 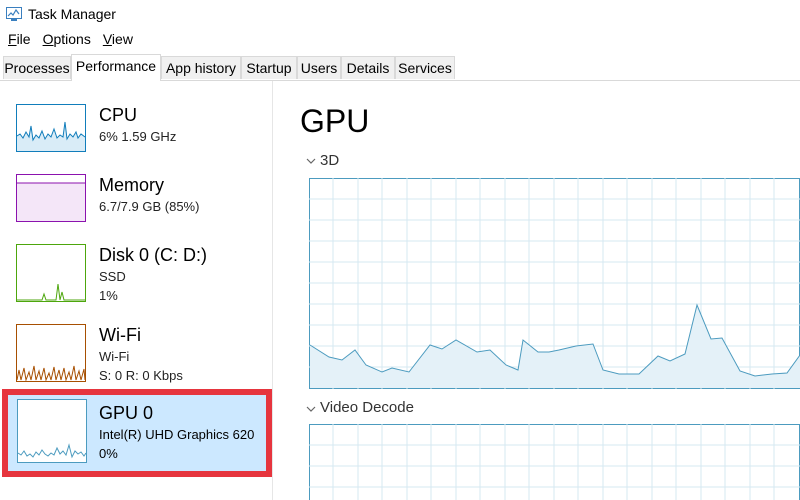 I want to click on sidebar-item-memory: Memory 6.7/7.9 GB (85%), so click(x=136, y=206).